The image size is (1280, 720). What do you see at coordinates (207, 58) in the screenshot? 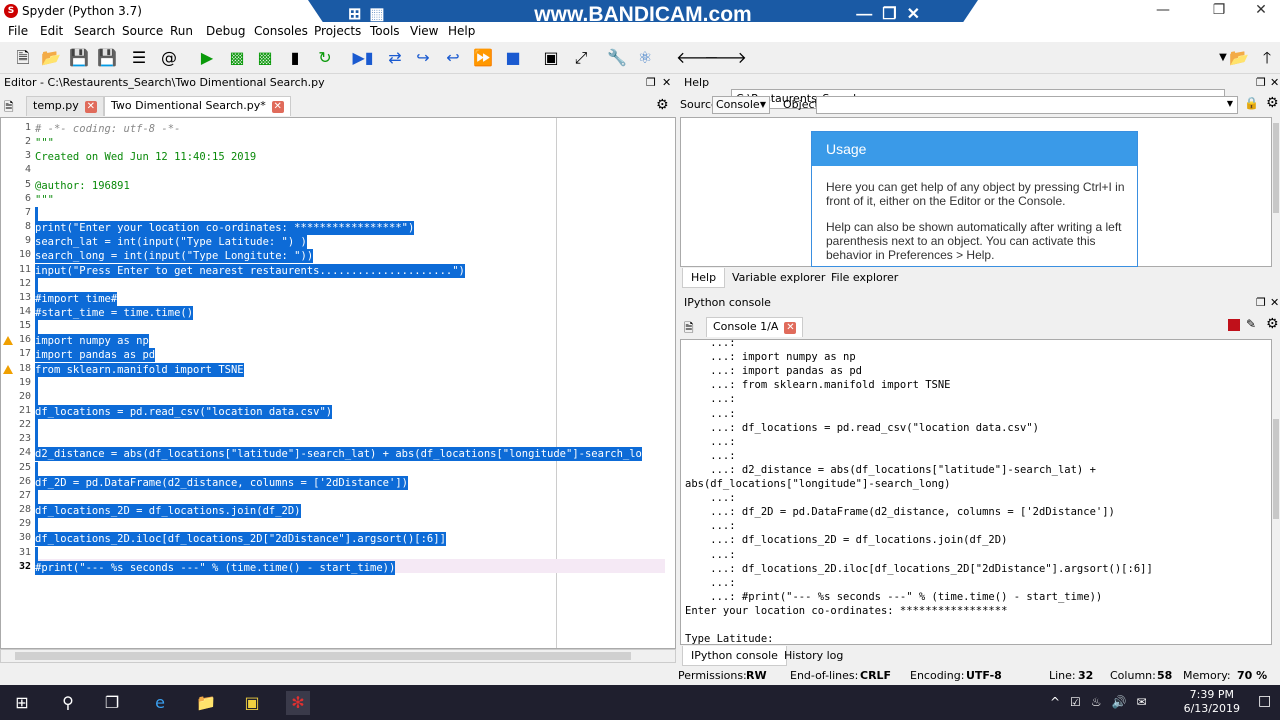
I see `run-icon: ▶` at bounding box center [207, 58].